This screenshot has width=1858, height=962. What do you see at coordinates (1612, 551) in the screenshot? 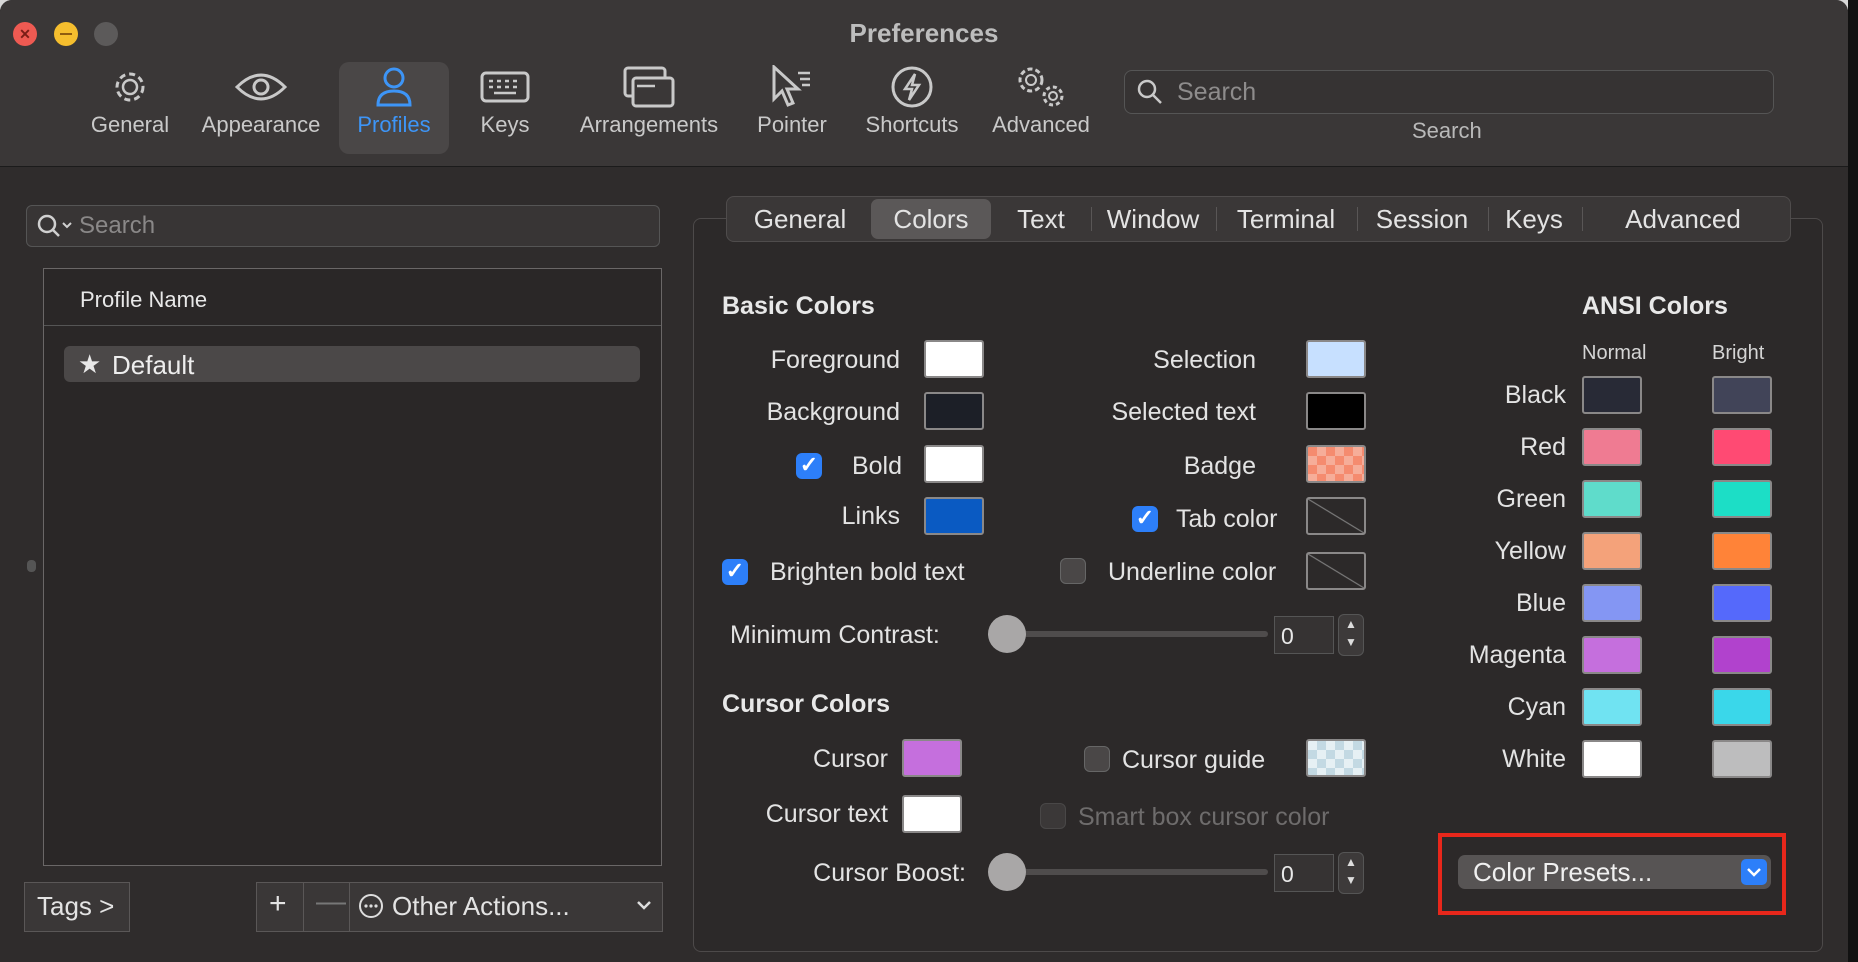
I see `ansi-normal-swatch-yellow` at bounding box center [1612, 551].